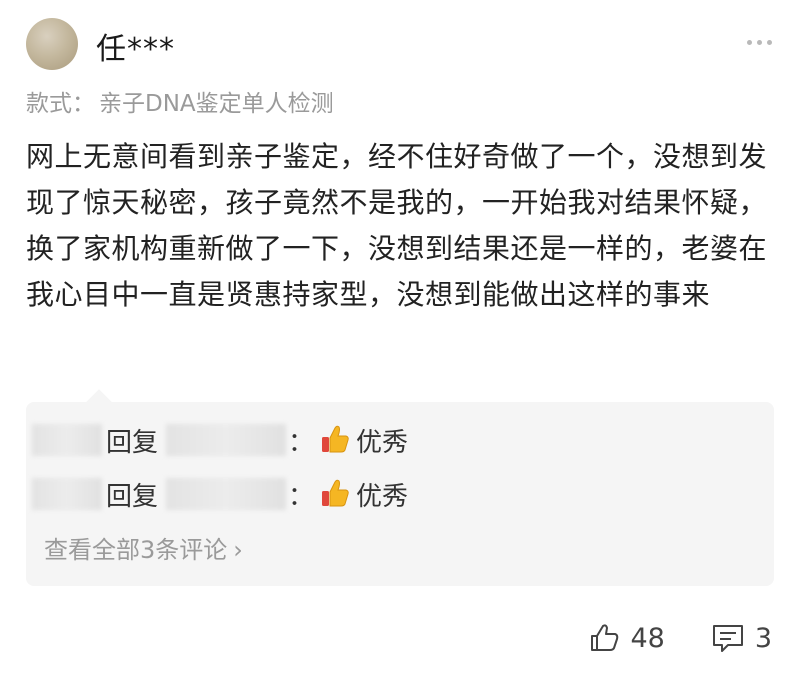 This screenshot has height=695, width=800. I want to click on comment-button: 3, so click(741, 638).